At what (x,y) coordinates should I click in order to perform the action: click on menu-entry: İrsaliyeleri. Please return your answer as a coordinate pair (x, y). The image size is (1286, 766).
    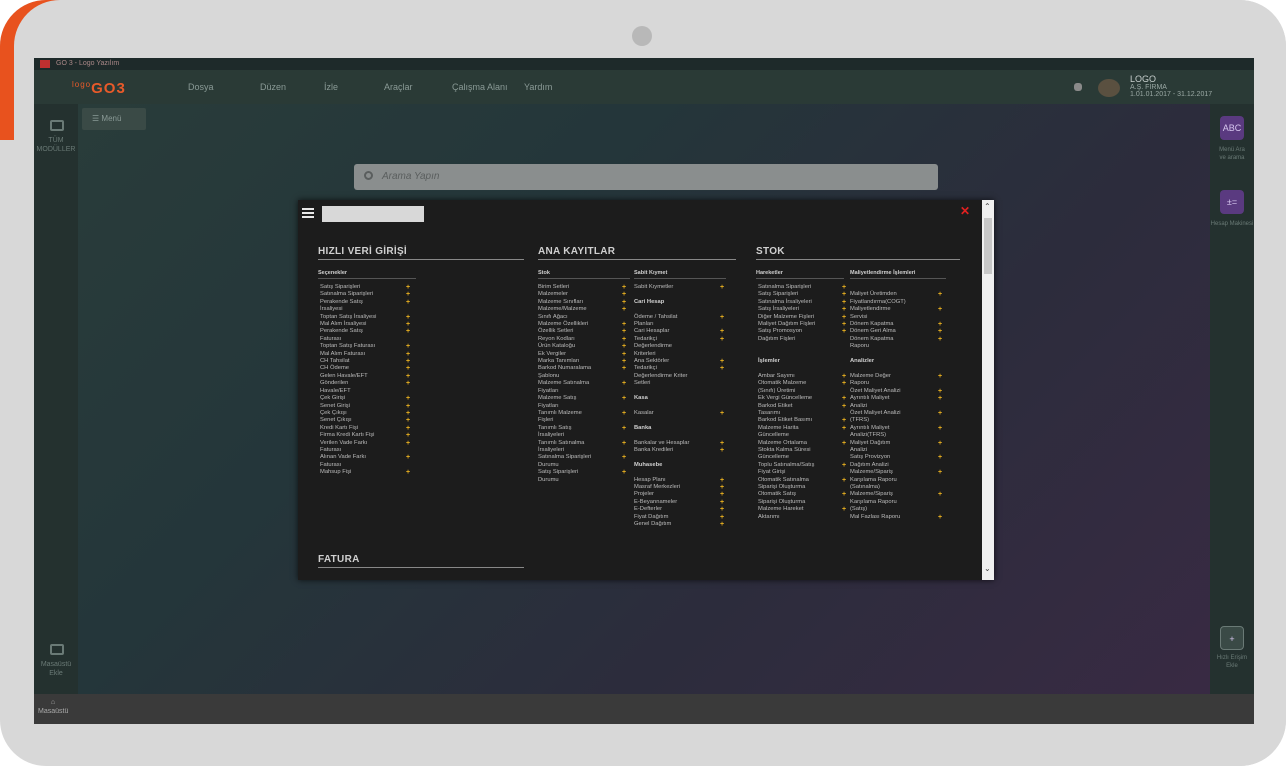
    Looking at the image, I should click on (584, 435).